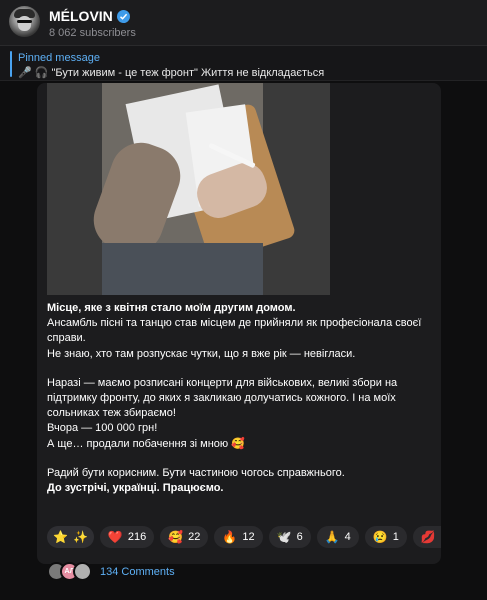 This screenshot has width=487, height=600. I want to click on reaction-star: ⭐ ✨, so click(70, 537).